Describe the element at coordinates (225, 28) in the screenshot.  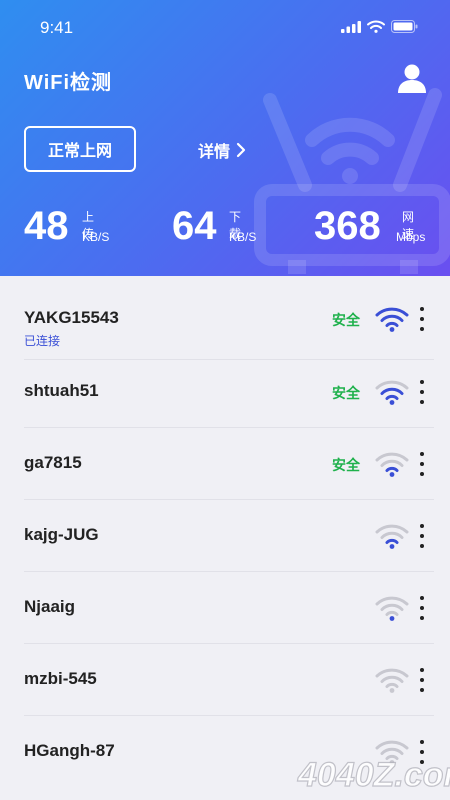
I see `status-bar: 9:41` at that location.